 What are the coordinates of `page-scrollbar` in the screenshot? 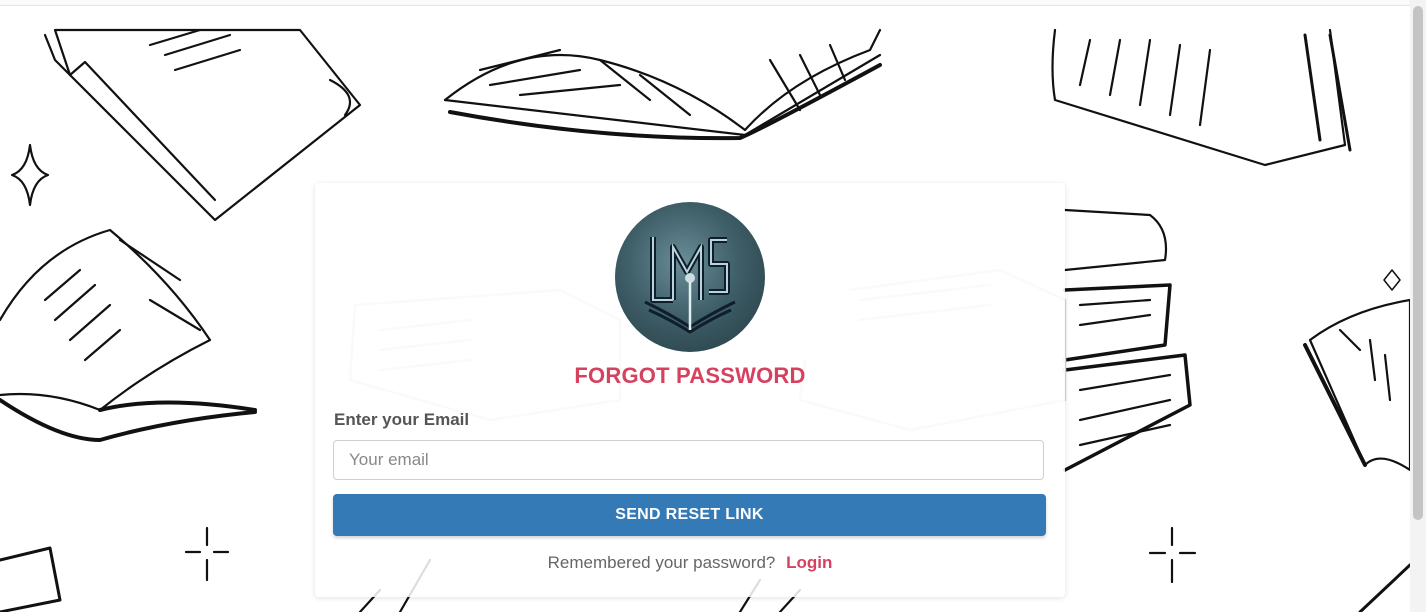 It's located at (1418, 306).